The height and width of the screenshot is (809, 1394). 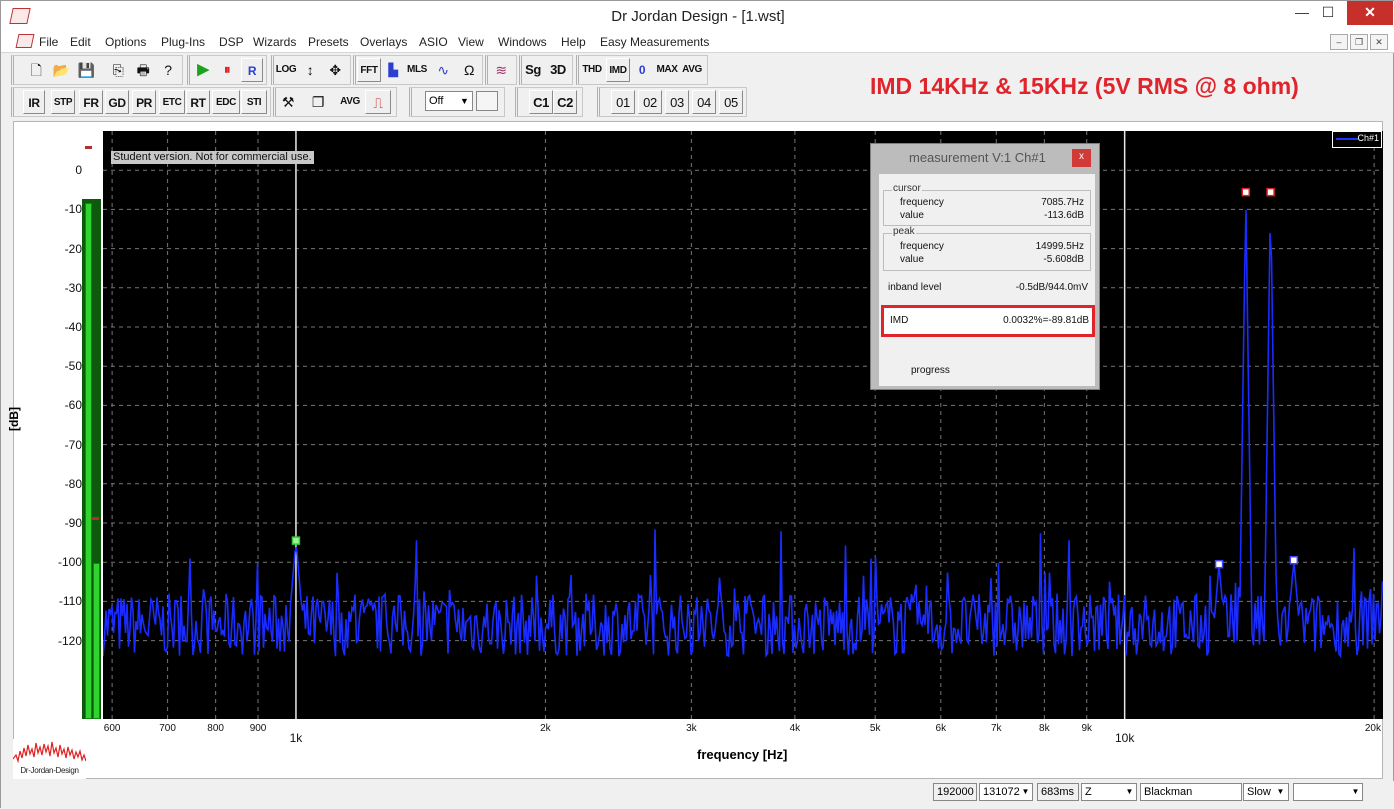 What do you see at coordinates (198, 102) in the screenshot?
I see `rt-button: RT` at bounding box center [198, 102].